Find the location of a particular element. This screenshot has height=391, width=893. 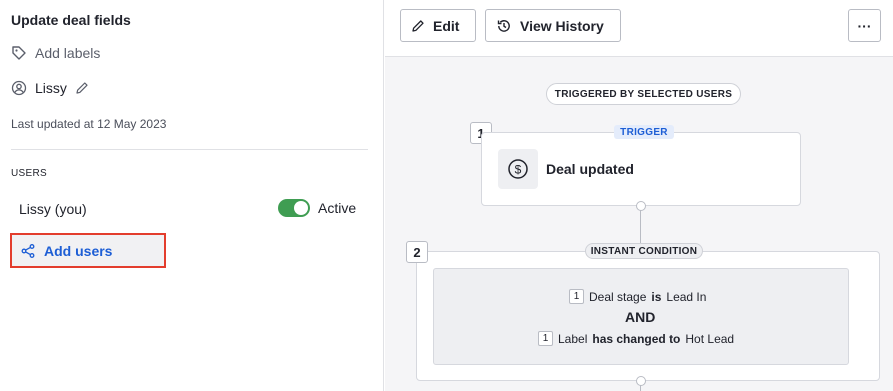

user-name: Lissy (you) is located at coordinates (53, 209).